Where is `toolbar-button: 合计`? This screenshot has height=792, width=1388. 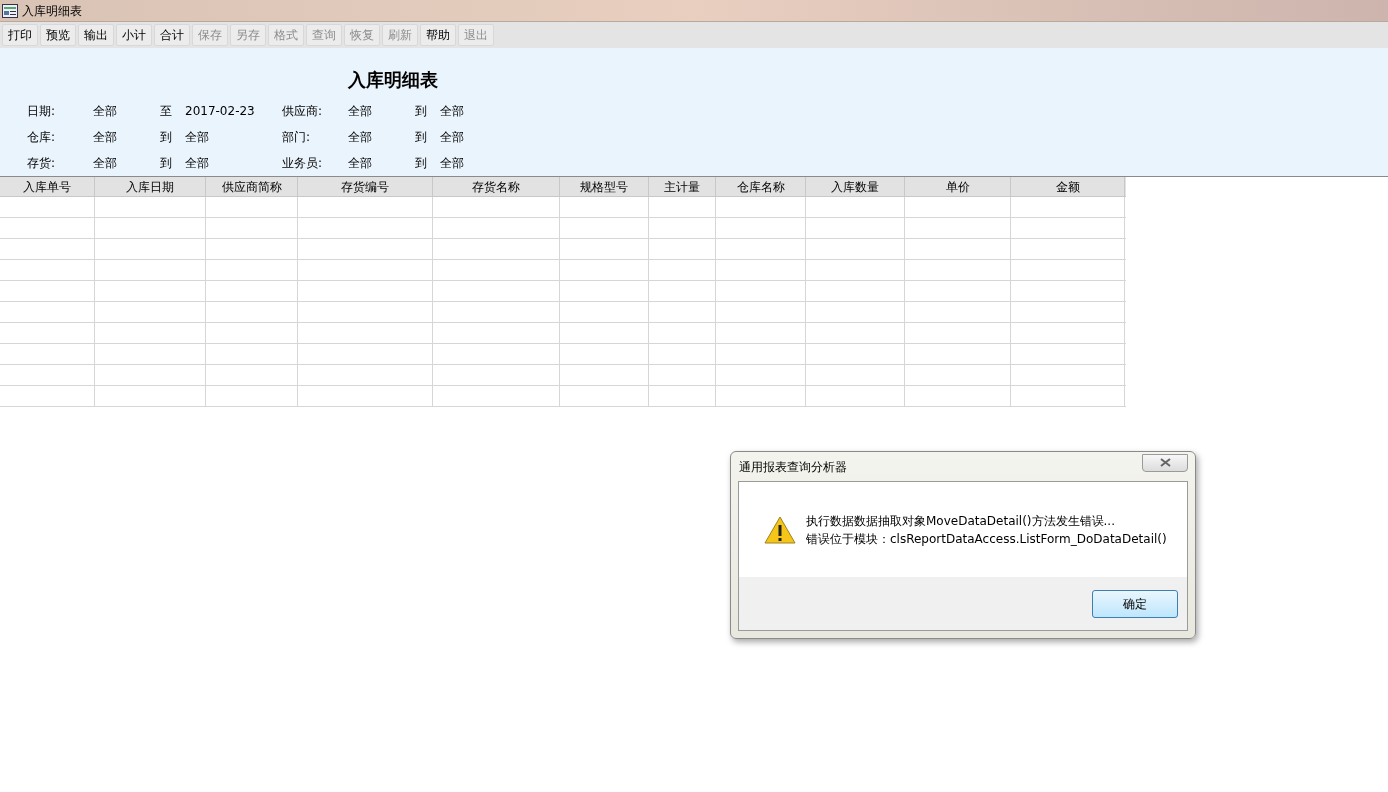 toolbar-button: 合计 is located at coordinates (172, 35).